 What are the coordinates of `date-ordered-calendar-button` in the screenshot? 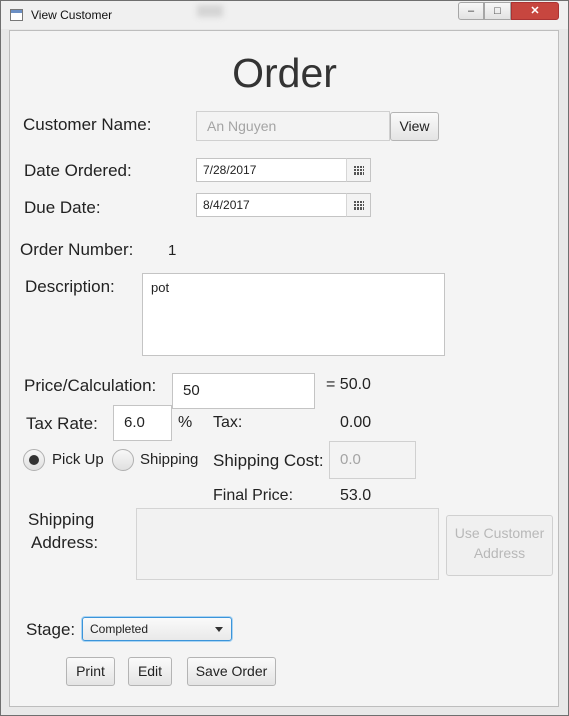 It's located at (358, 170).